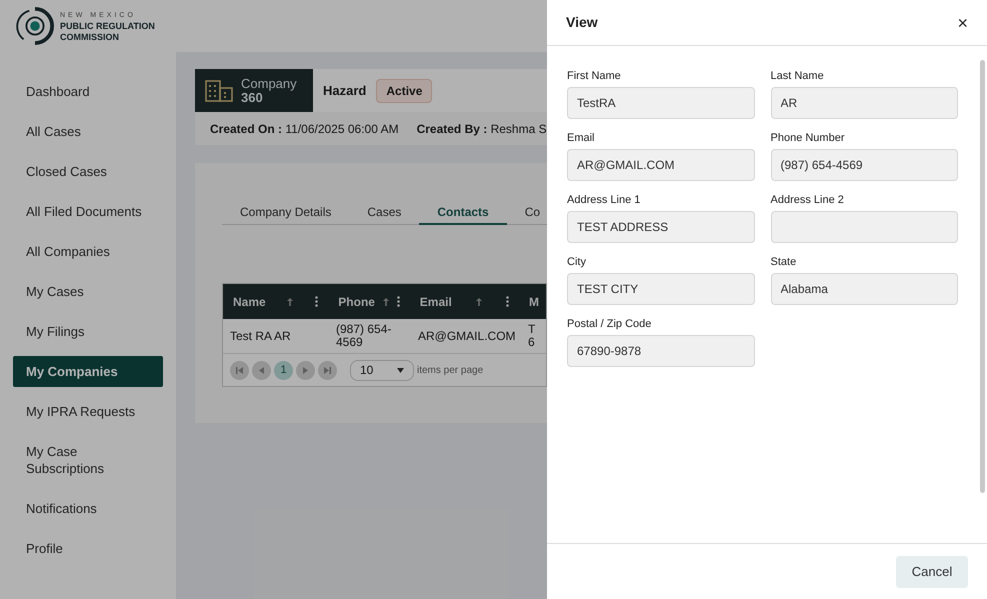 The image size is (987, 599). What do you see at coordinates (249, 301) in the screenshot?
I see `column-header: Name` at bounding box center [249, 301].